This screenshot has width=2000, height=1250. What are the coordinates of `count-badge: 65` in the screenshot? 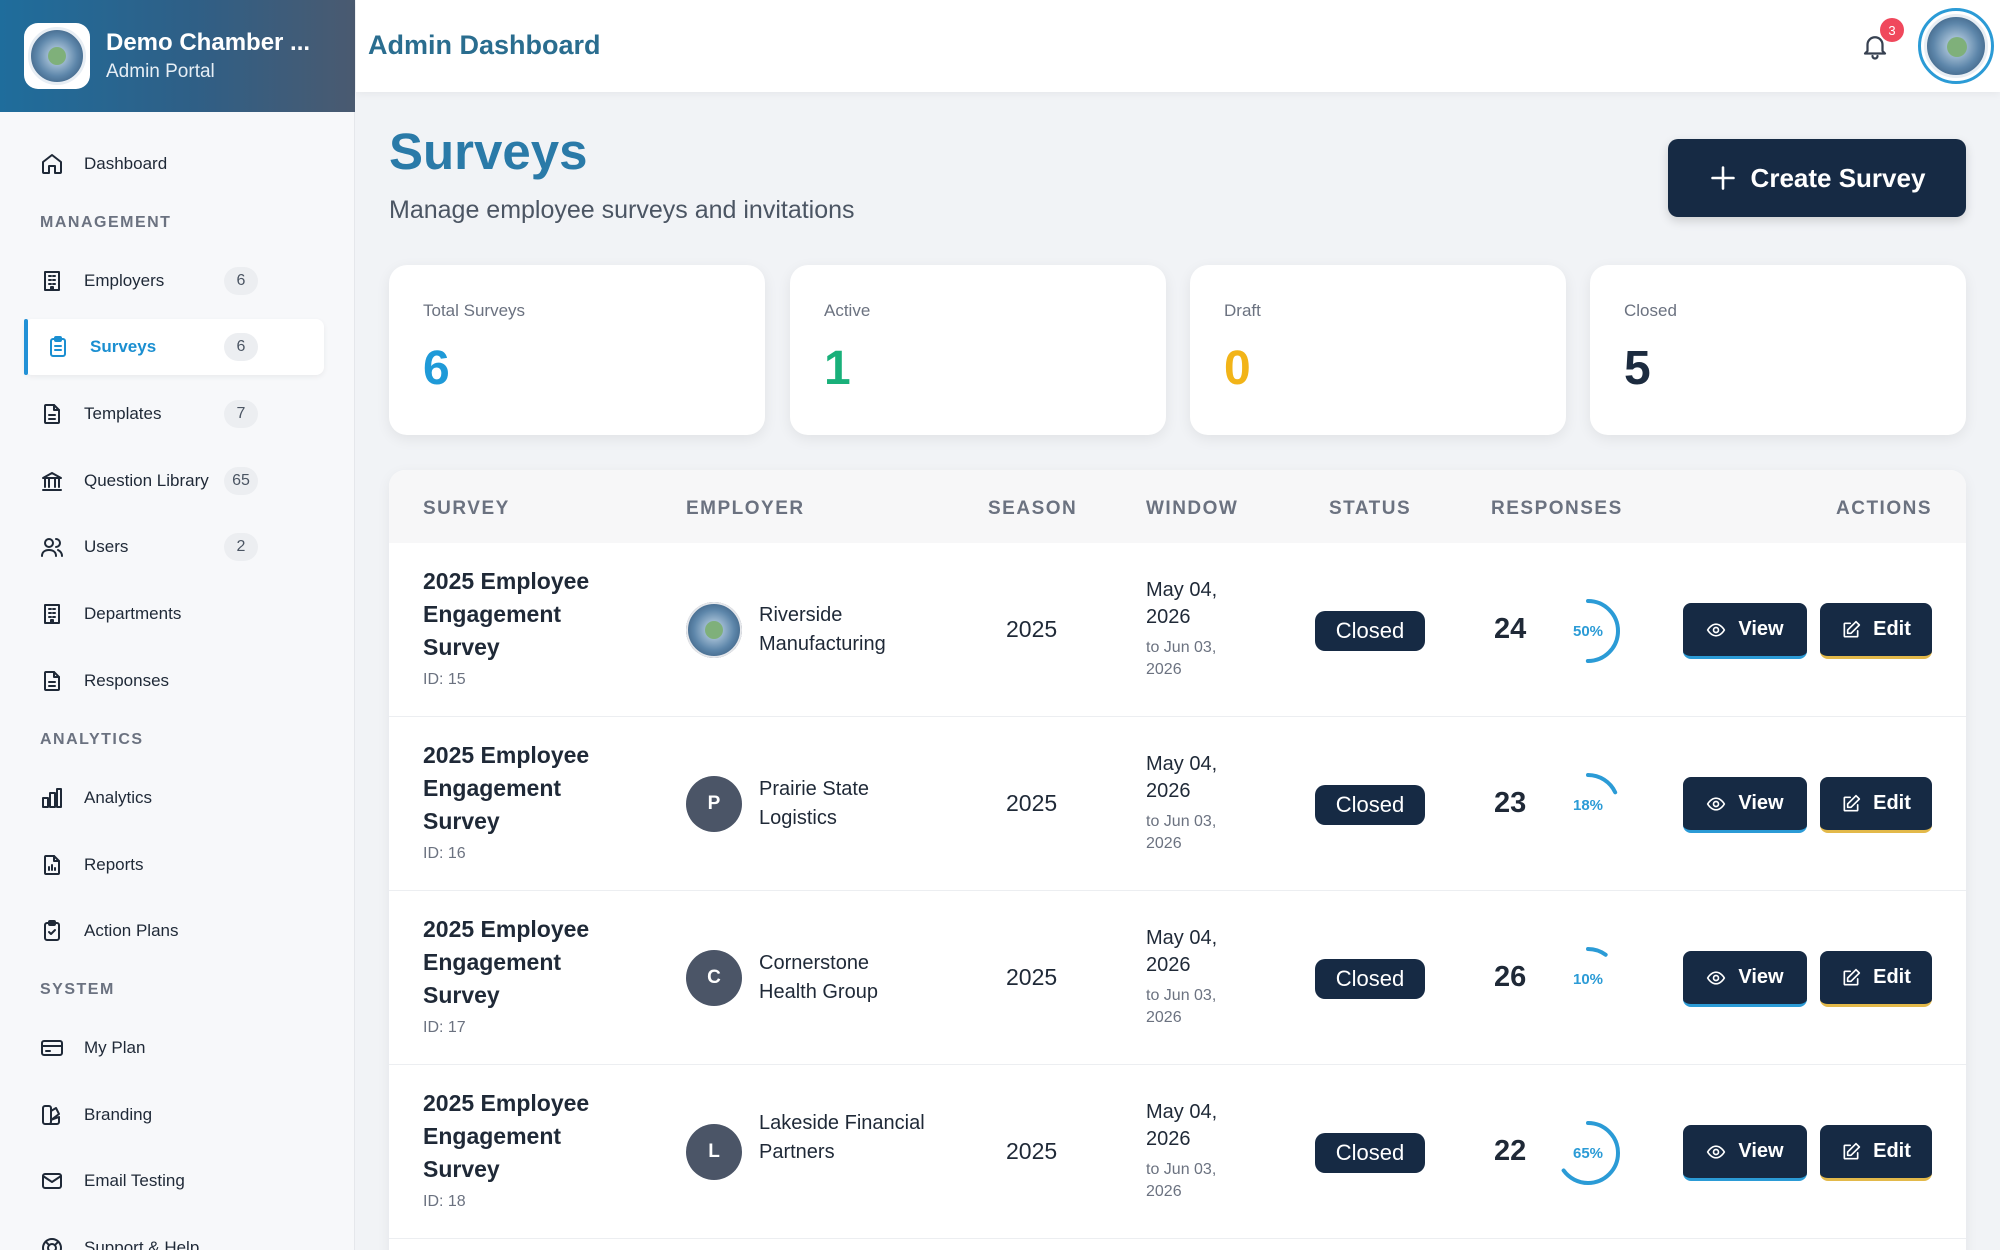 It's located at (241, 481).